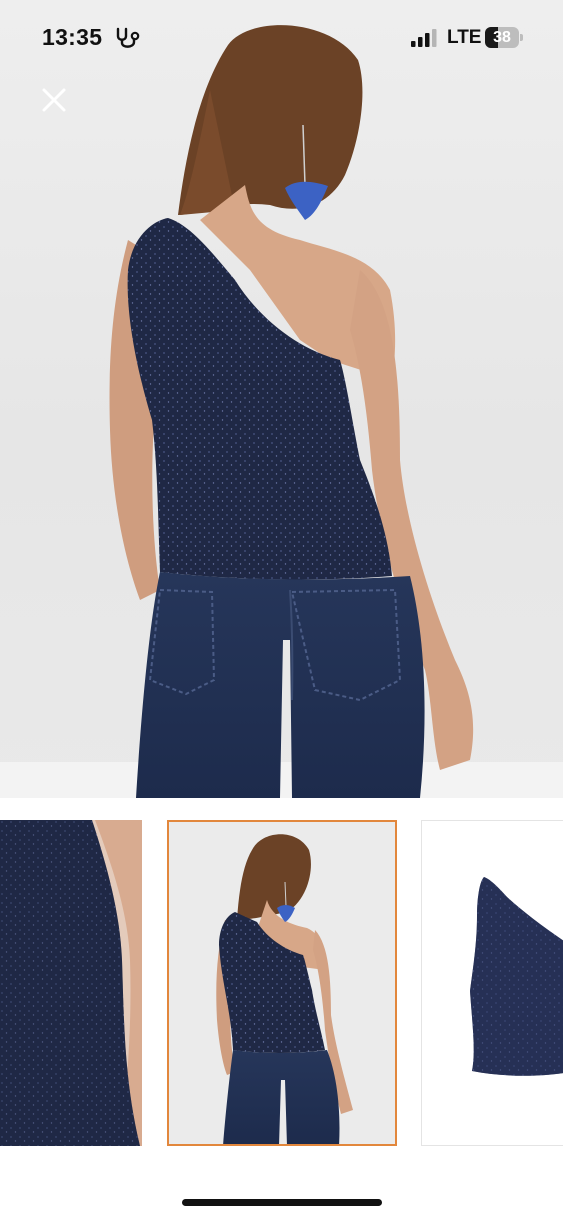 The height and width of the screenshot is (1219, 563). I want to click on product-flat-image, so click(492, 983).